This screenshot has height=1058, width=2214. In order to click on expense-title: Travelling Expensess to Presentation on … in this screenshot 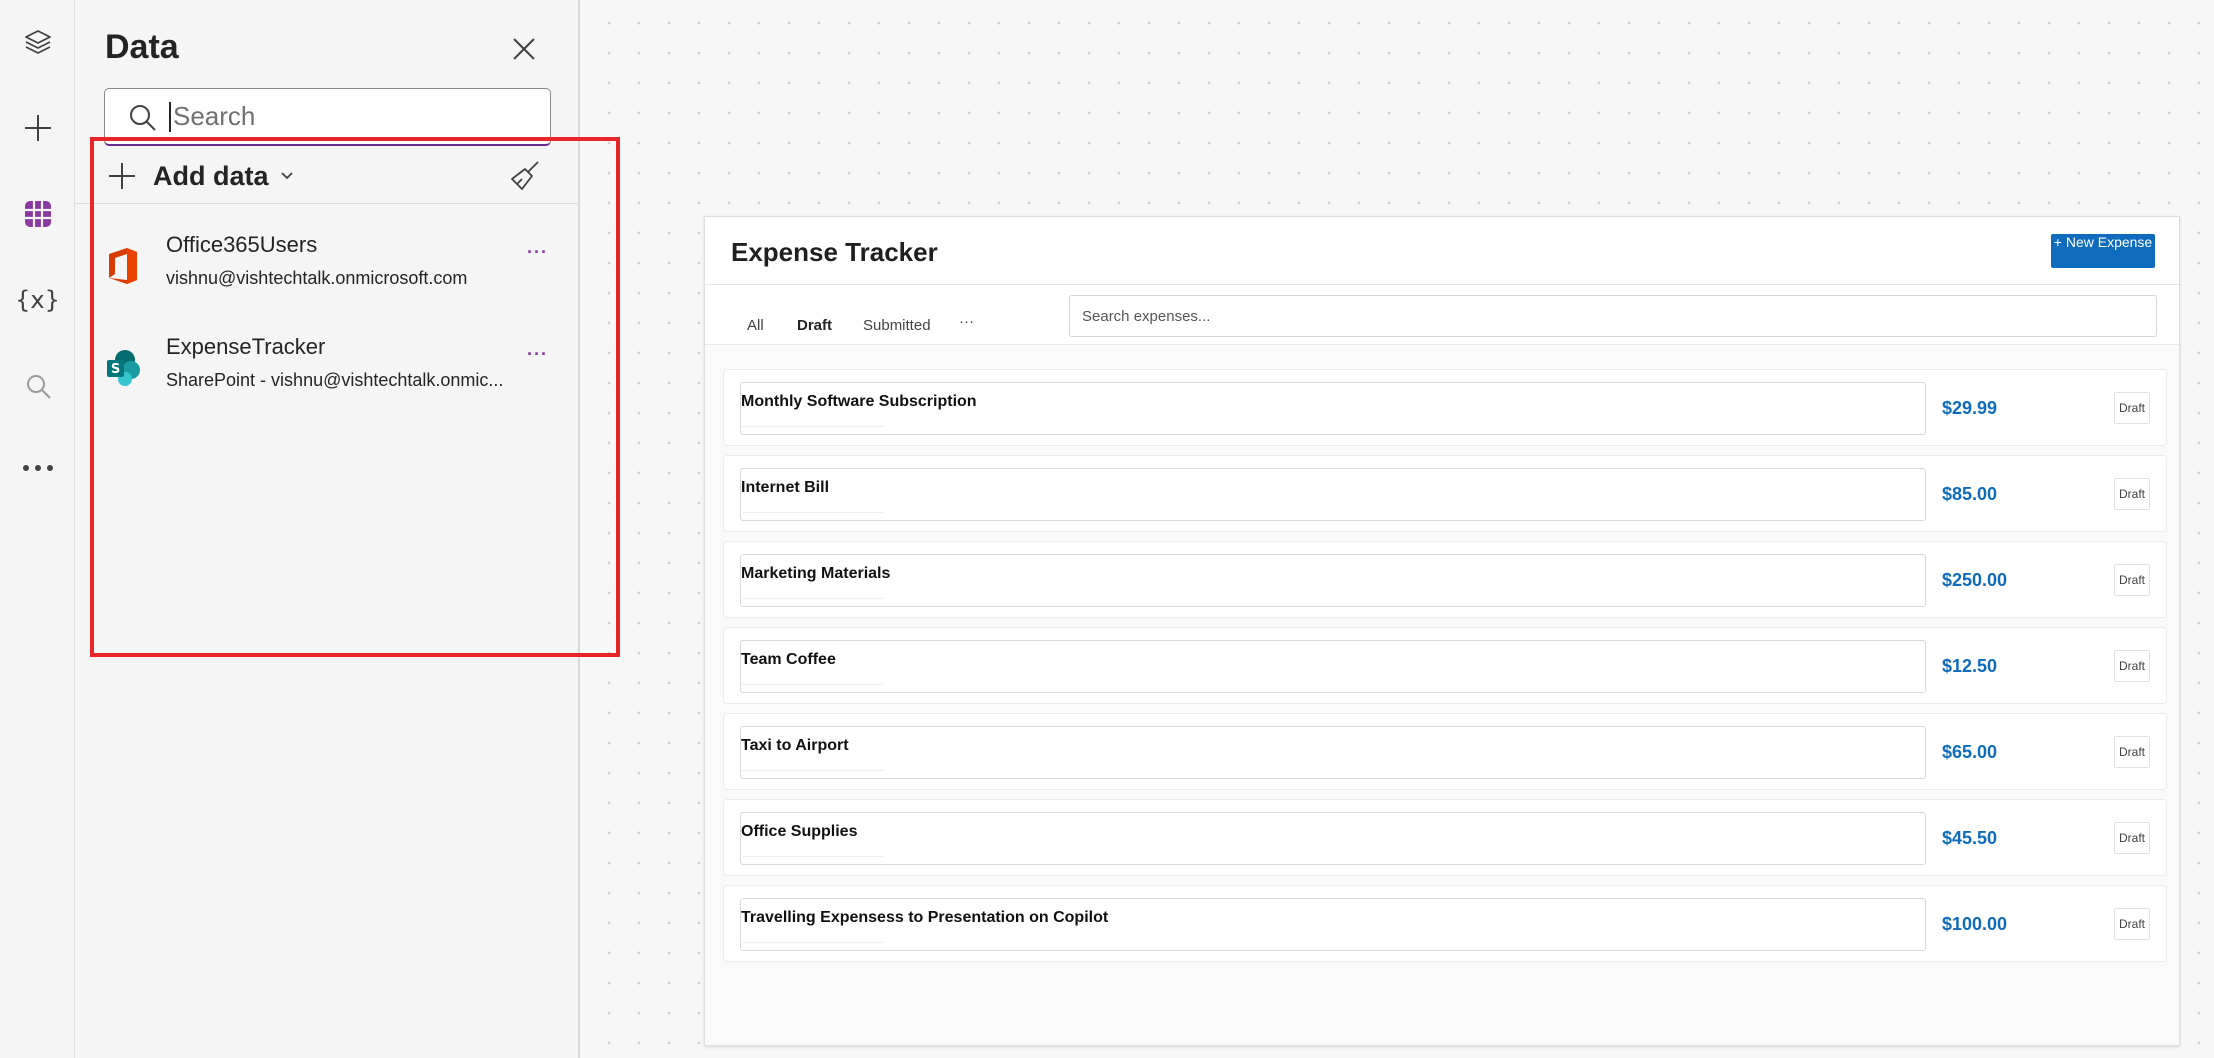, I will do `click(925, 917)`.